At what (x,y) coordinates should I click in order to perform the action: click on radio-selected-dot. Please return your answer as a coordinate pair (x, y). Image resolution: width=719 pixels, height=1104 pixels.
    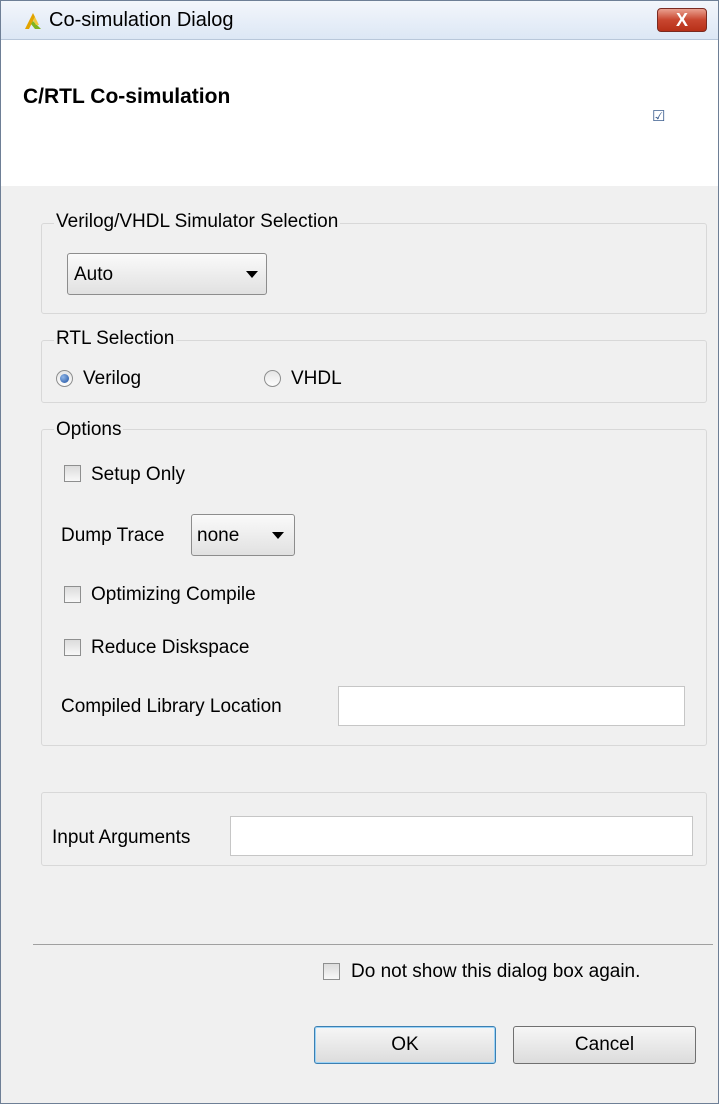
    Looking at the image, I should click on (64, 378).